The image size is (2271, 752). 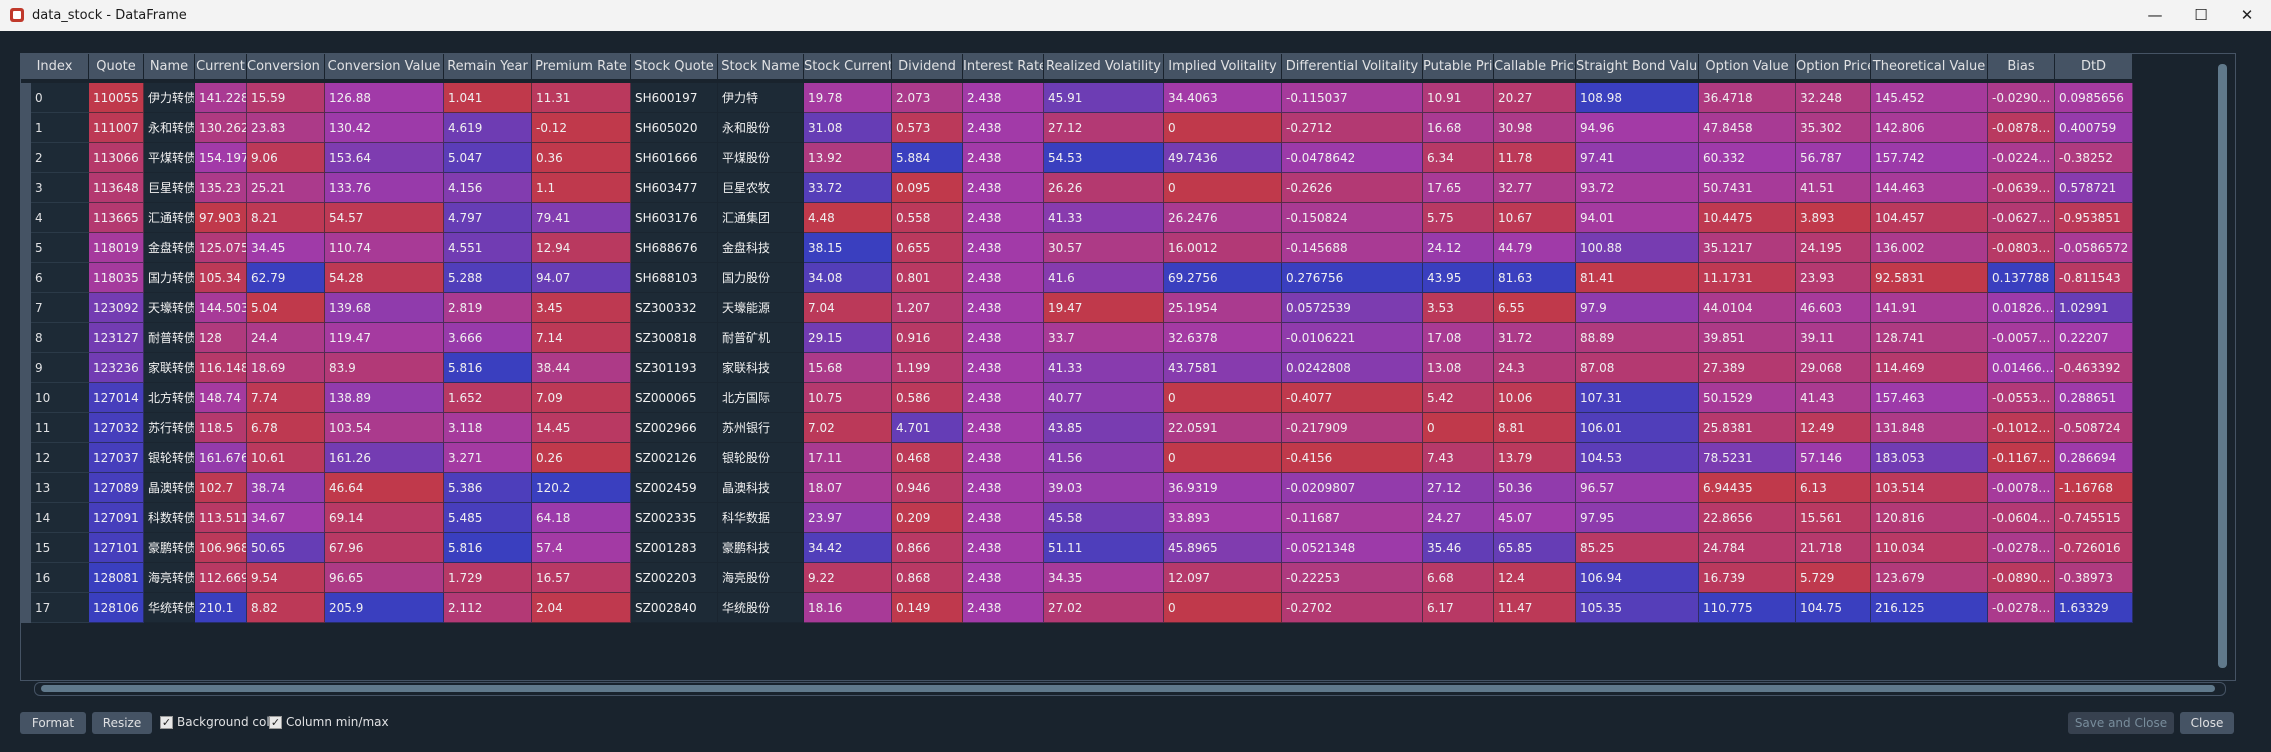 I want to click on table-cell: 13.92, so click(x=848, y=158).